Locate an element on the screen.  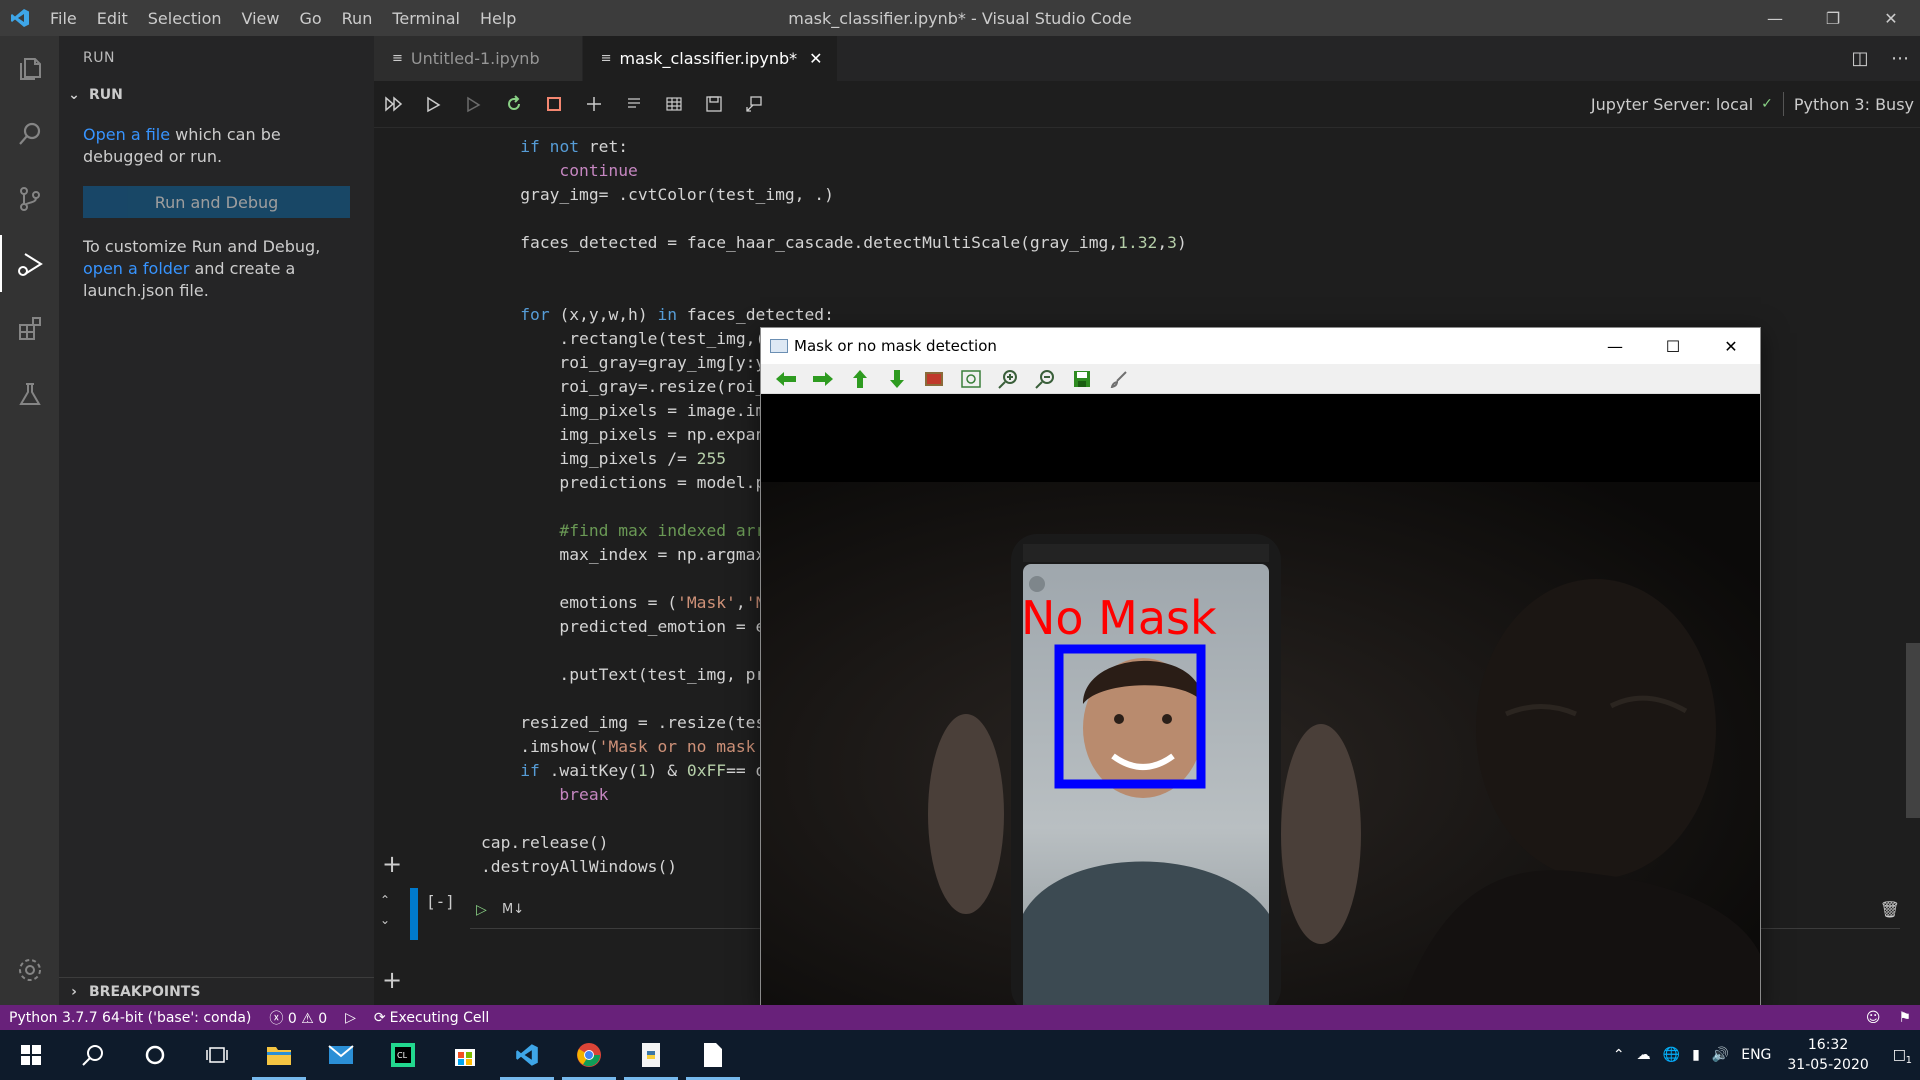
tab-mask-classifier: ≡ mask_classifier.ipynb* ✕ is located at coordinates (710, 58).